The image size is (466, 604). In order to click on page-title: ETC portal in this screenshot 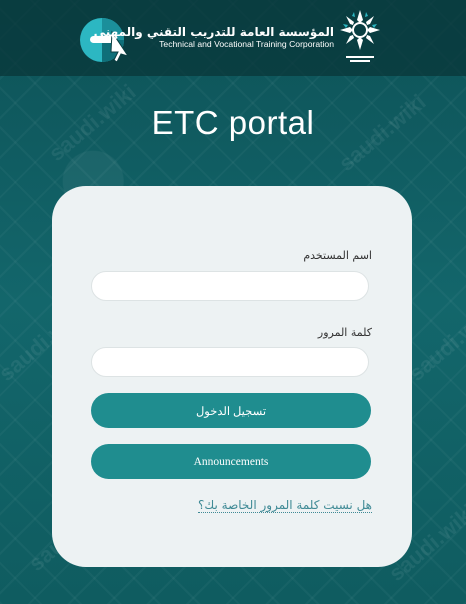, I will do `click(233, 122)`.